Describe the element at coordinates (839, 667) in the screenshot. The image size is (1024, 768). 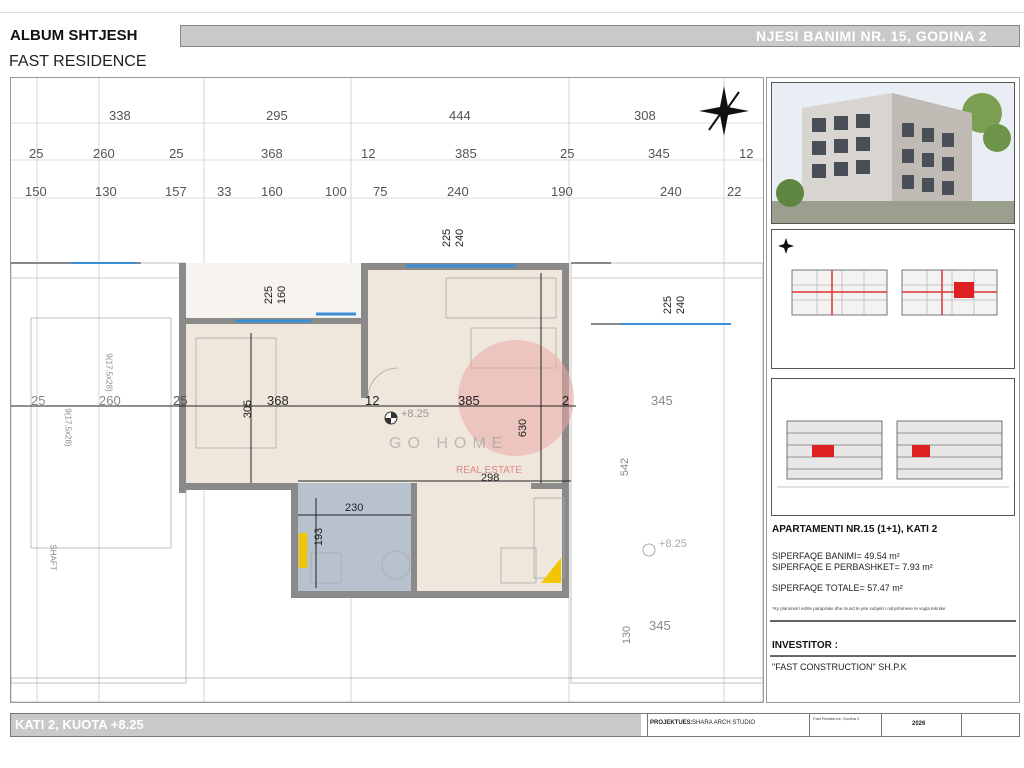
I see `investor-name: "FAST CONSTRUCTION" SH.P.K` at that location.